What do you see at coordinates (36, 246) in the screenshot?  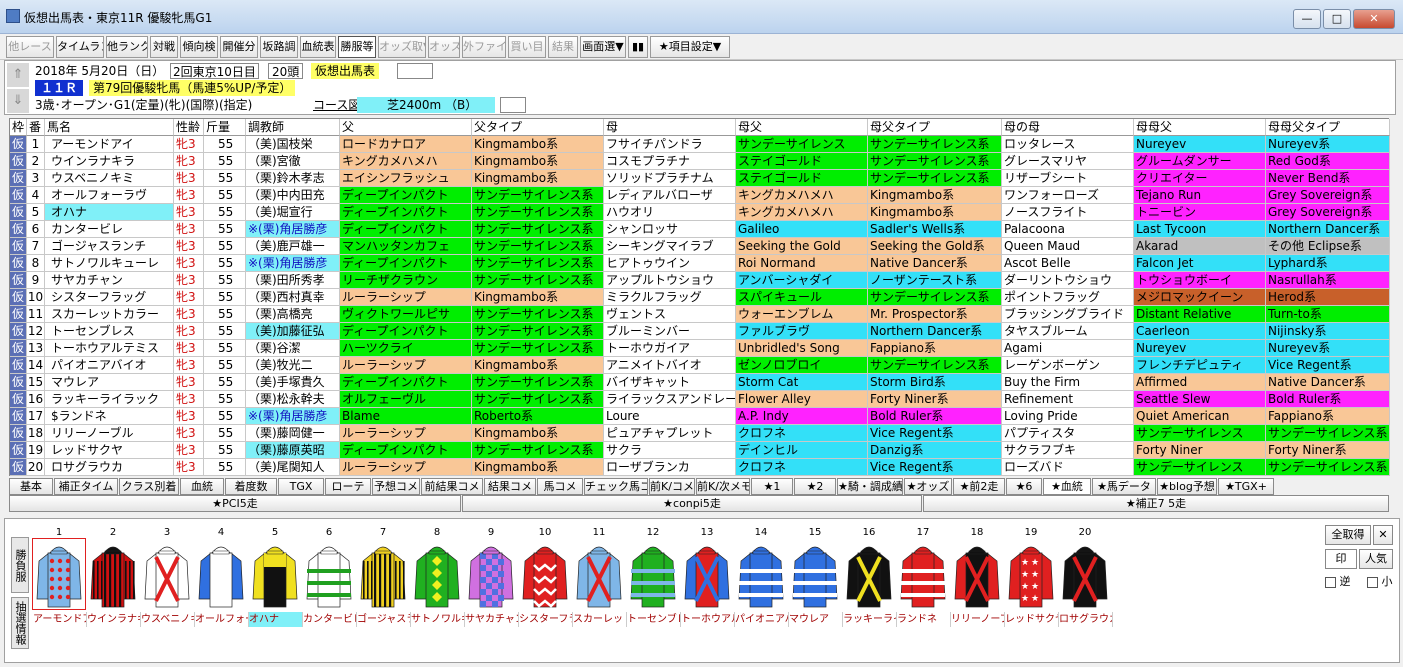 I see `cell-no: 7` at bounding box center [36, 246].